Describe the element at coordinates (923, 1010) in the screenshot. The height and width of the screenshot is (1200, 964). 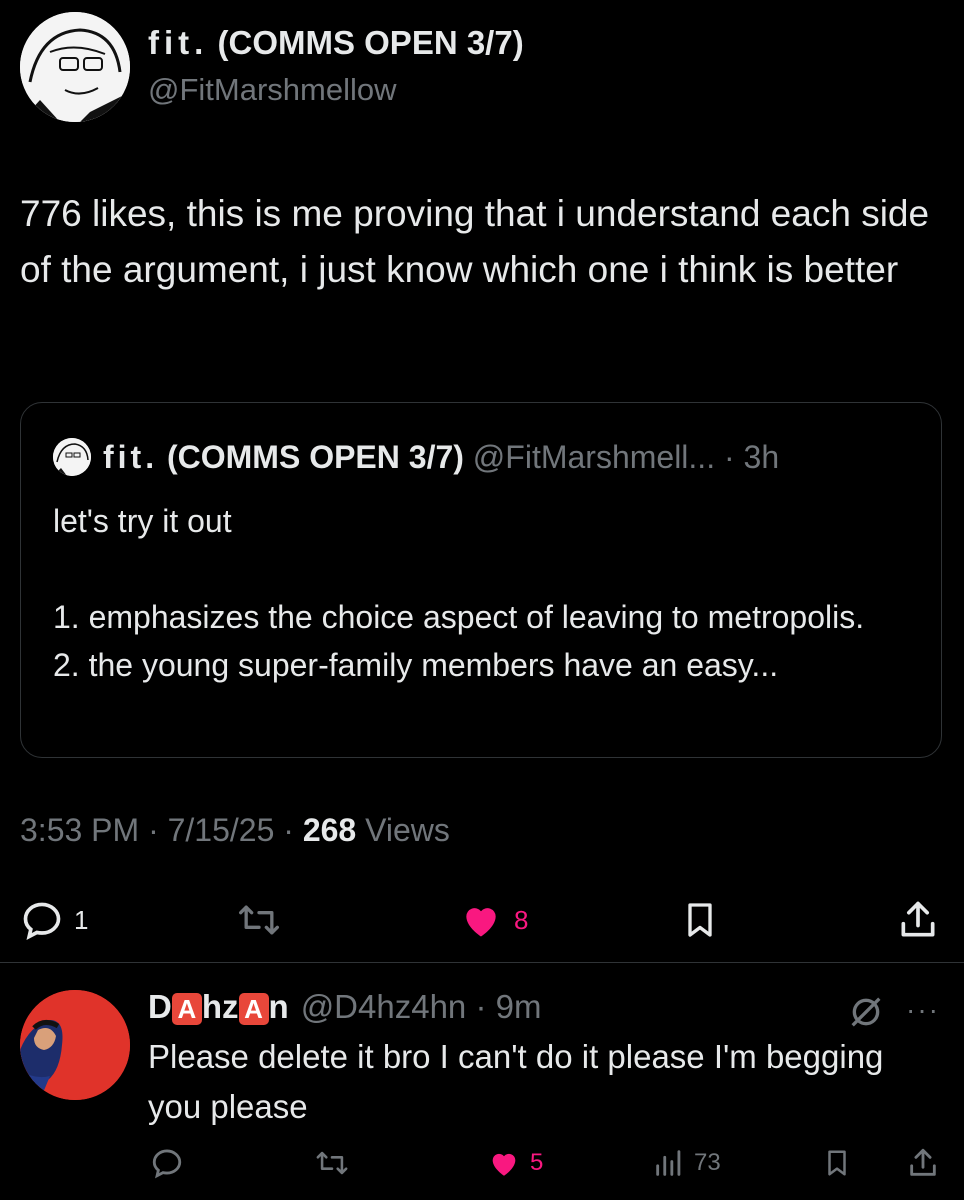
I see `more-options-icon: ···` at that location.